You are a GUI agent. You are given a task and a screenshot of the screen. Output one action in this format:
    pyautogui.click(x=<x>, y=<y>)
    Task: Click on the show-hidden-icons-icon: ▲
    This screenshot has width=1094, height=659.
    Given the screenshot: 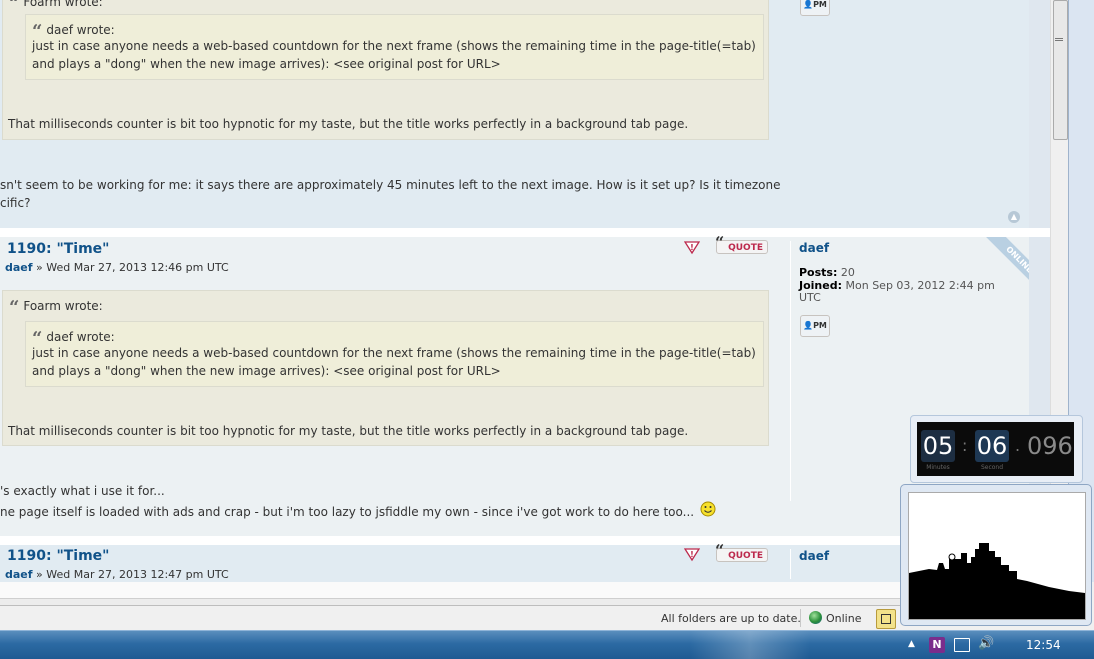 What is the action you would take?
    pyautogui.click(x=911, y=644)
    